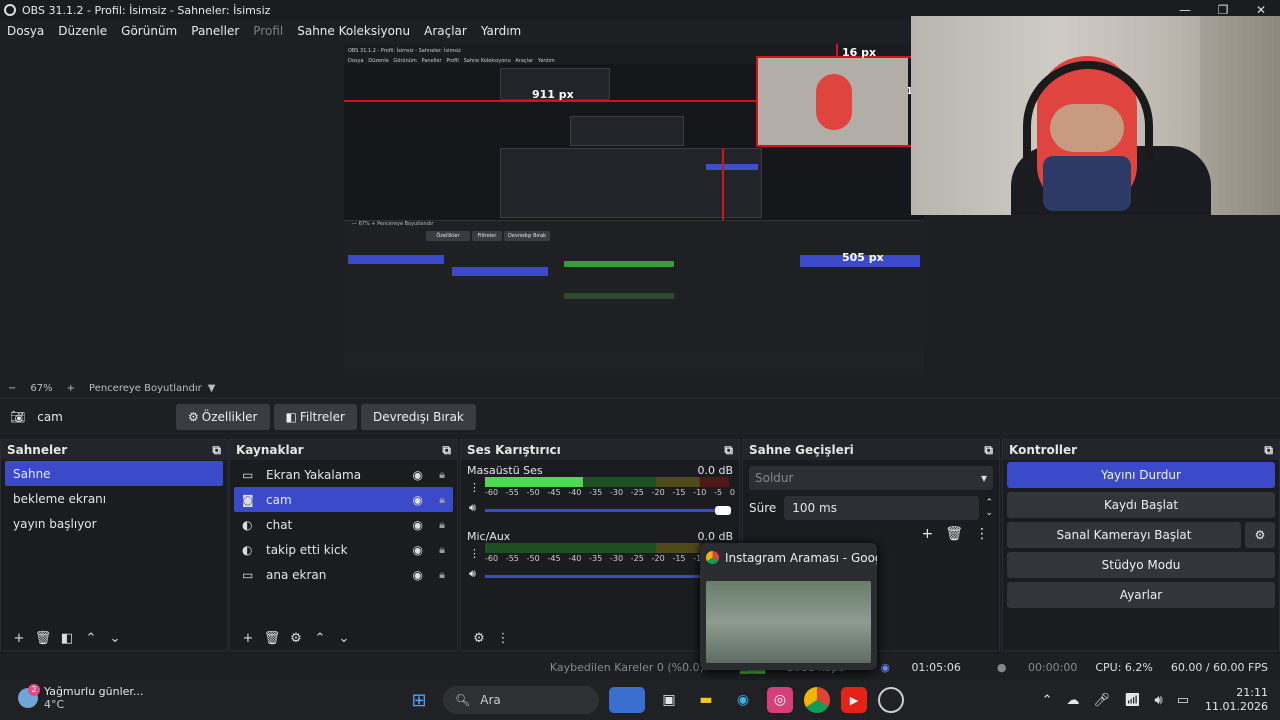 Image resolution: width=1280 pixels, height=720 pixels. I want to click on source-item: ◙ cam ◉ 🔒︎, so click(343, 499).